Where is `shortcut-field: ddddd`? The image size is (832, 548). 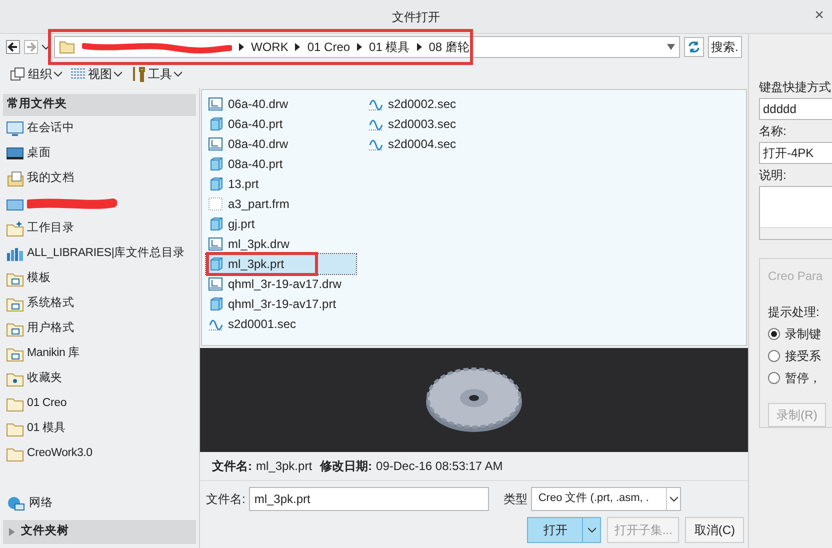
shortcut-field: ddddd is located at coordinates (795, 109).